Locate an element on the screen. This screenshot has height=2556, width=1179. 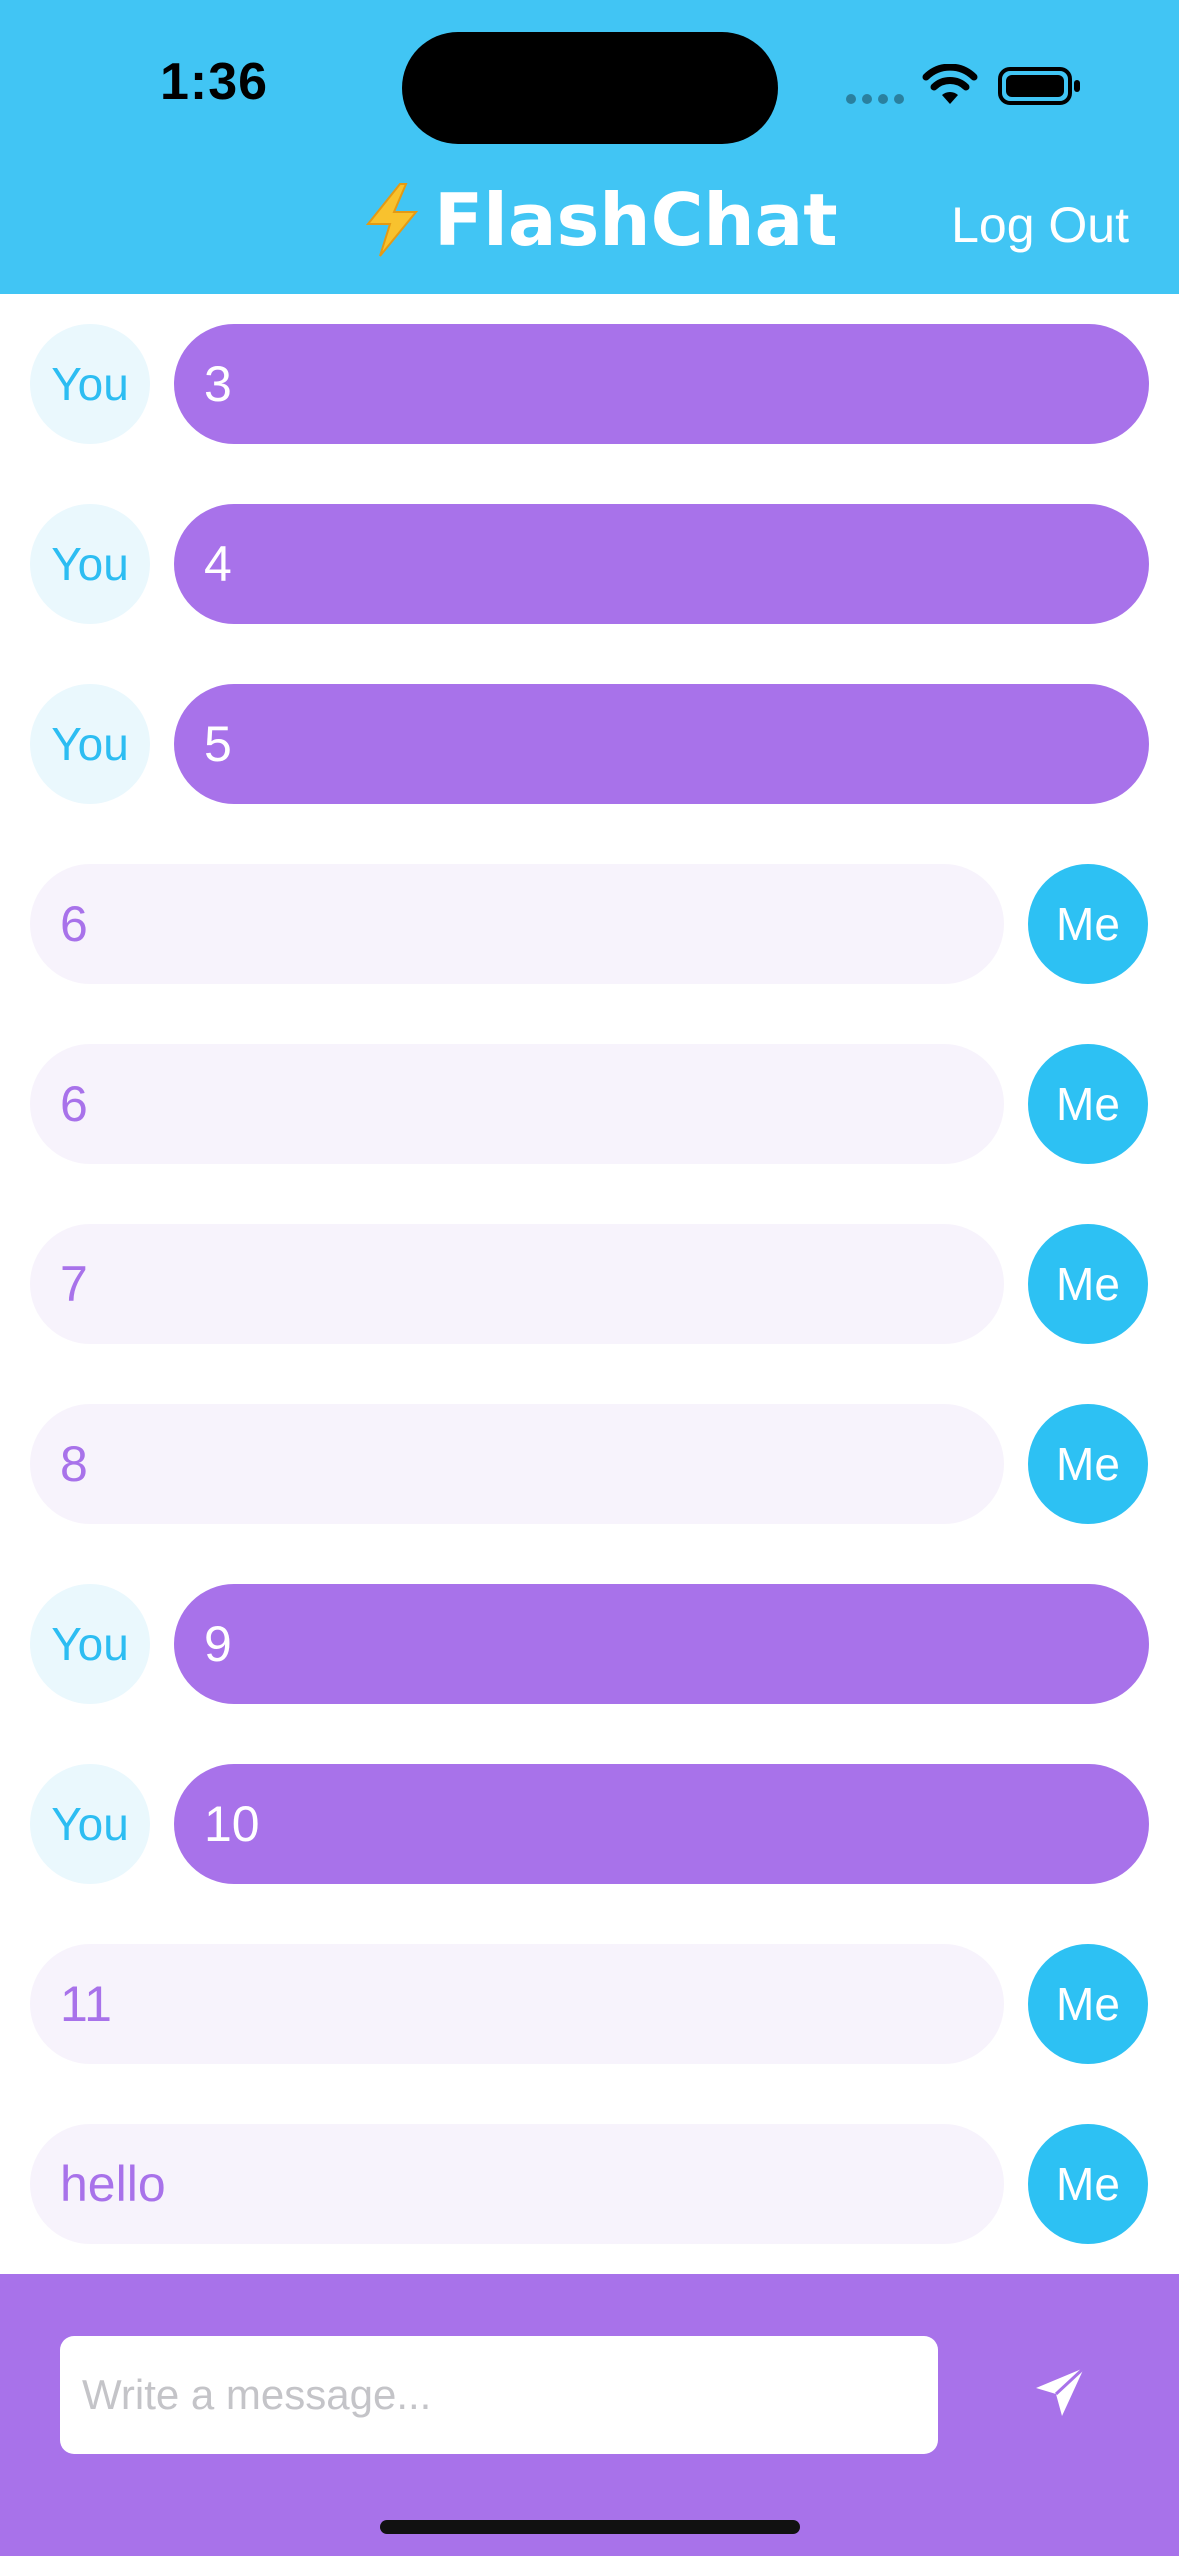
message-row: You 3 is located at coordinates (589, 384).